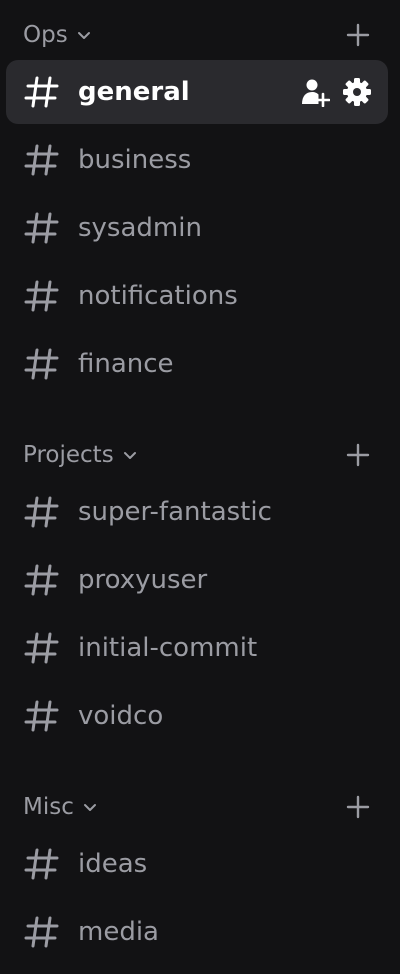 The height and width of the screenshot is (974, 400). Describe the element at coordinates (175, 512) in the screenshot. I see `channel-label: super-fantastic` at that location.